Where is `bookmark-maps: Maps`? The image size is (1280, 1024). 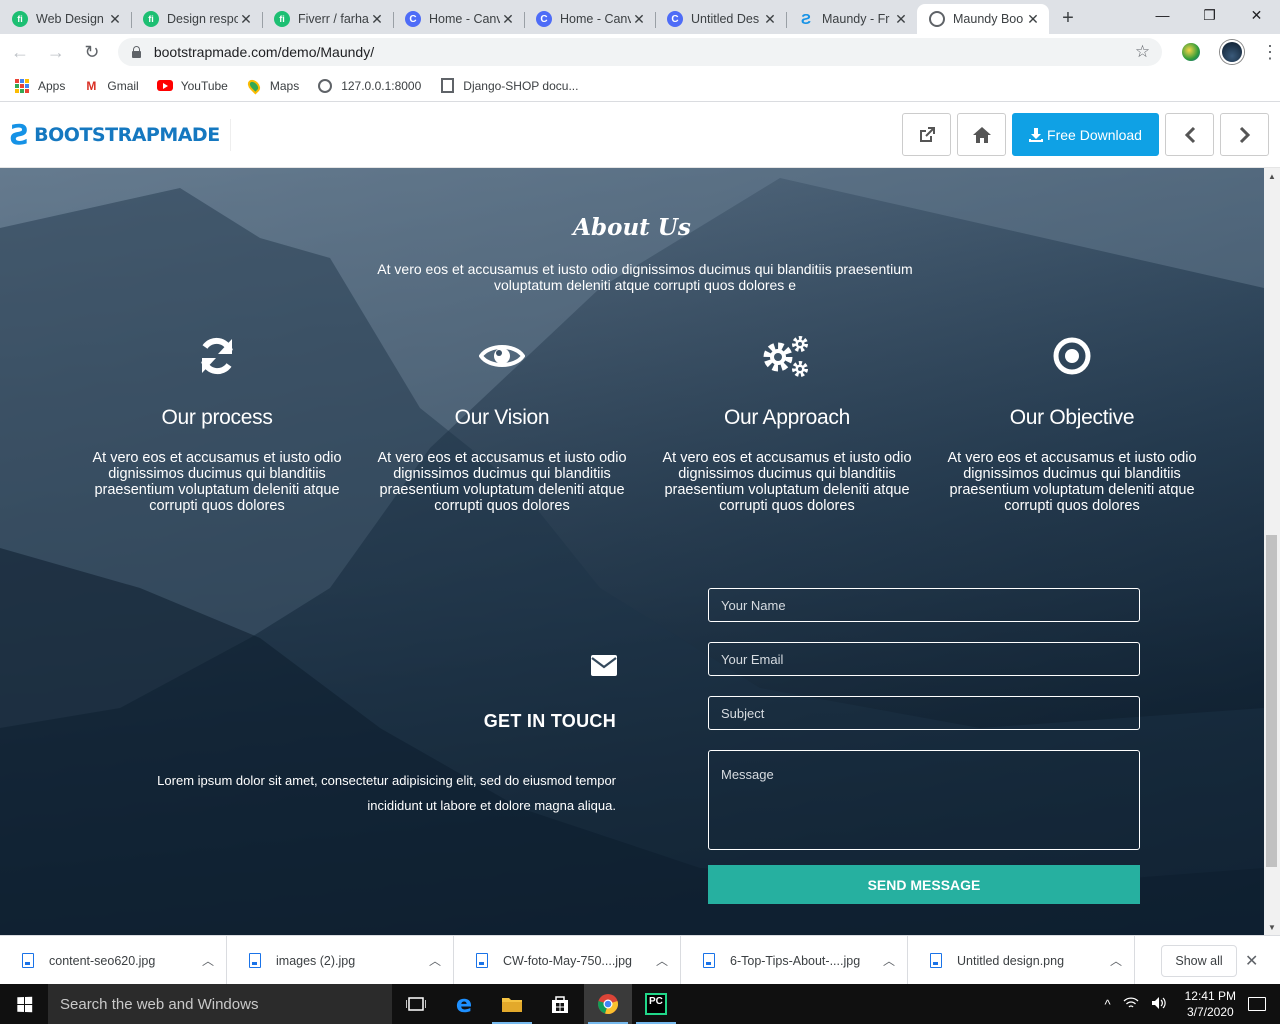 bookmark-maps: Maps is located at coordinates (272, 85).